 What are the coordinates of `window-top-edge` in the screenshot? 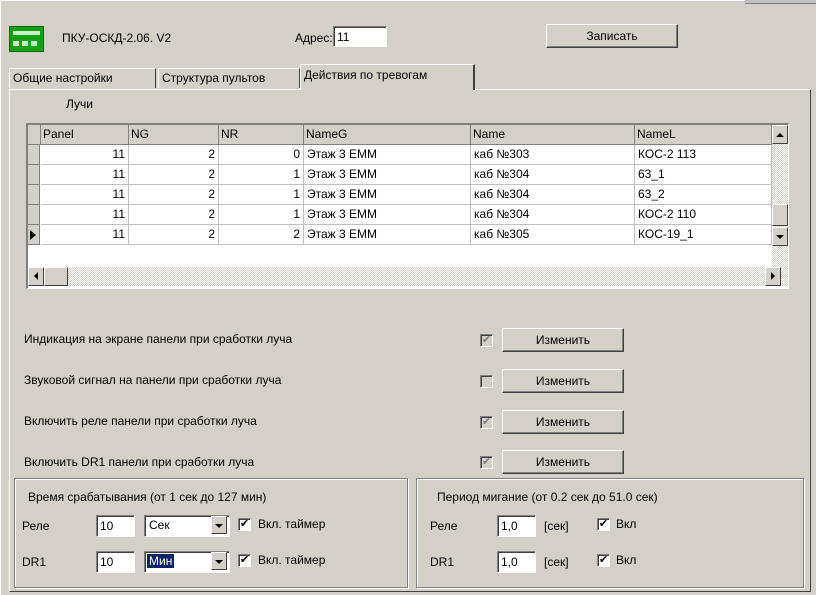 It's located at (780, 2).